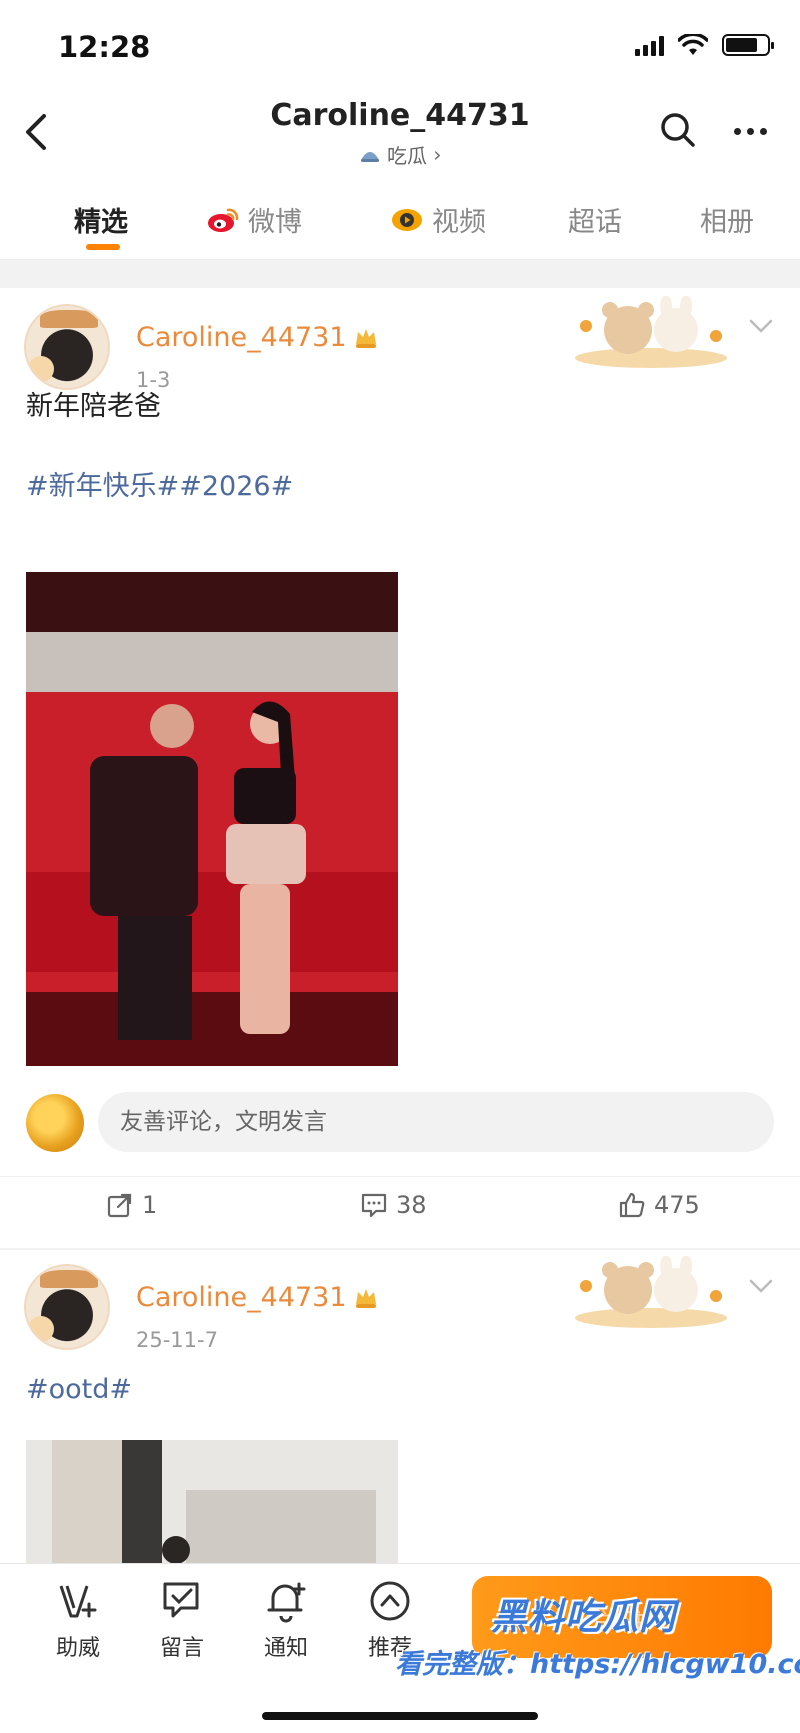  What do you see at coordinates (77, 1648) in the screenshot?
I see `boost-label: 助威` at bounding box center [77, 1648].